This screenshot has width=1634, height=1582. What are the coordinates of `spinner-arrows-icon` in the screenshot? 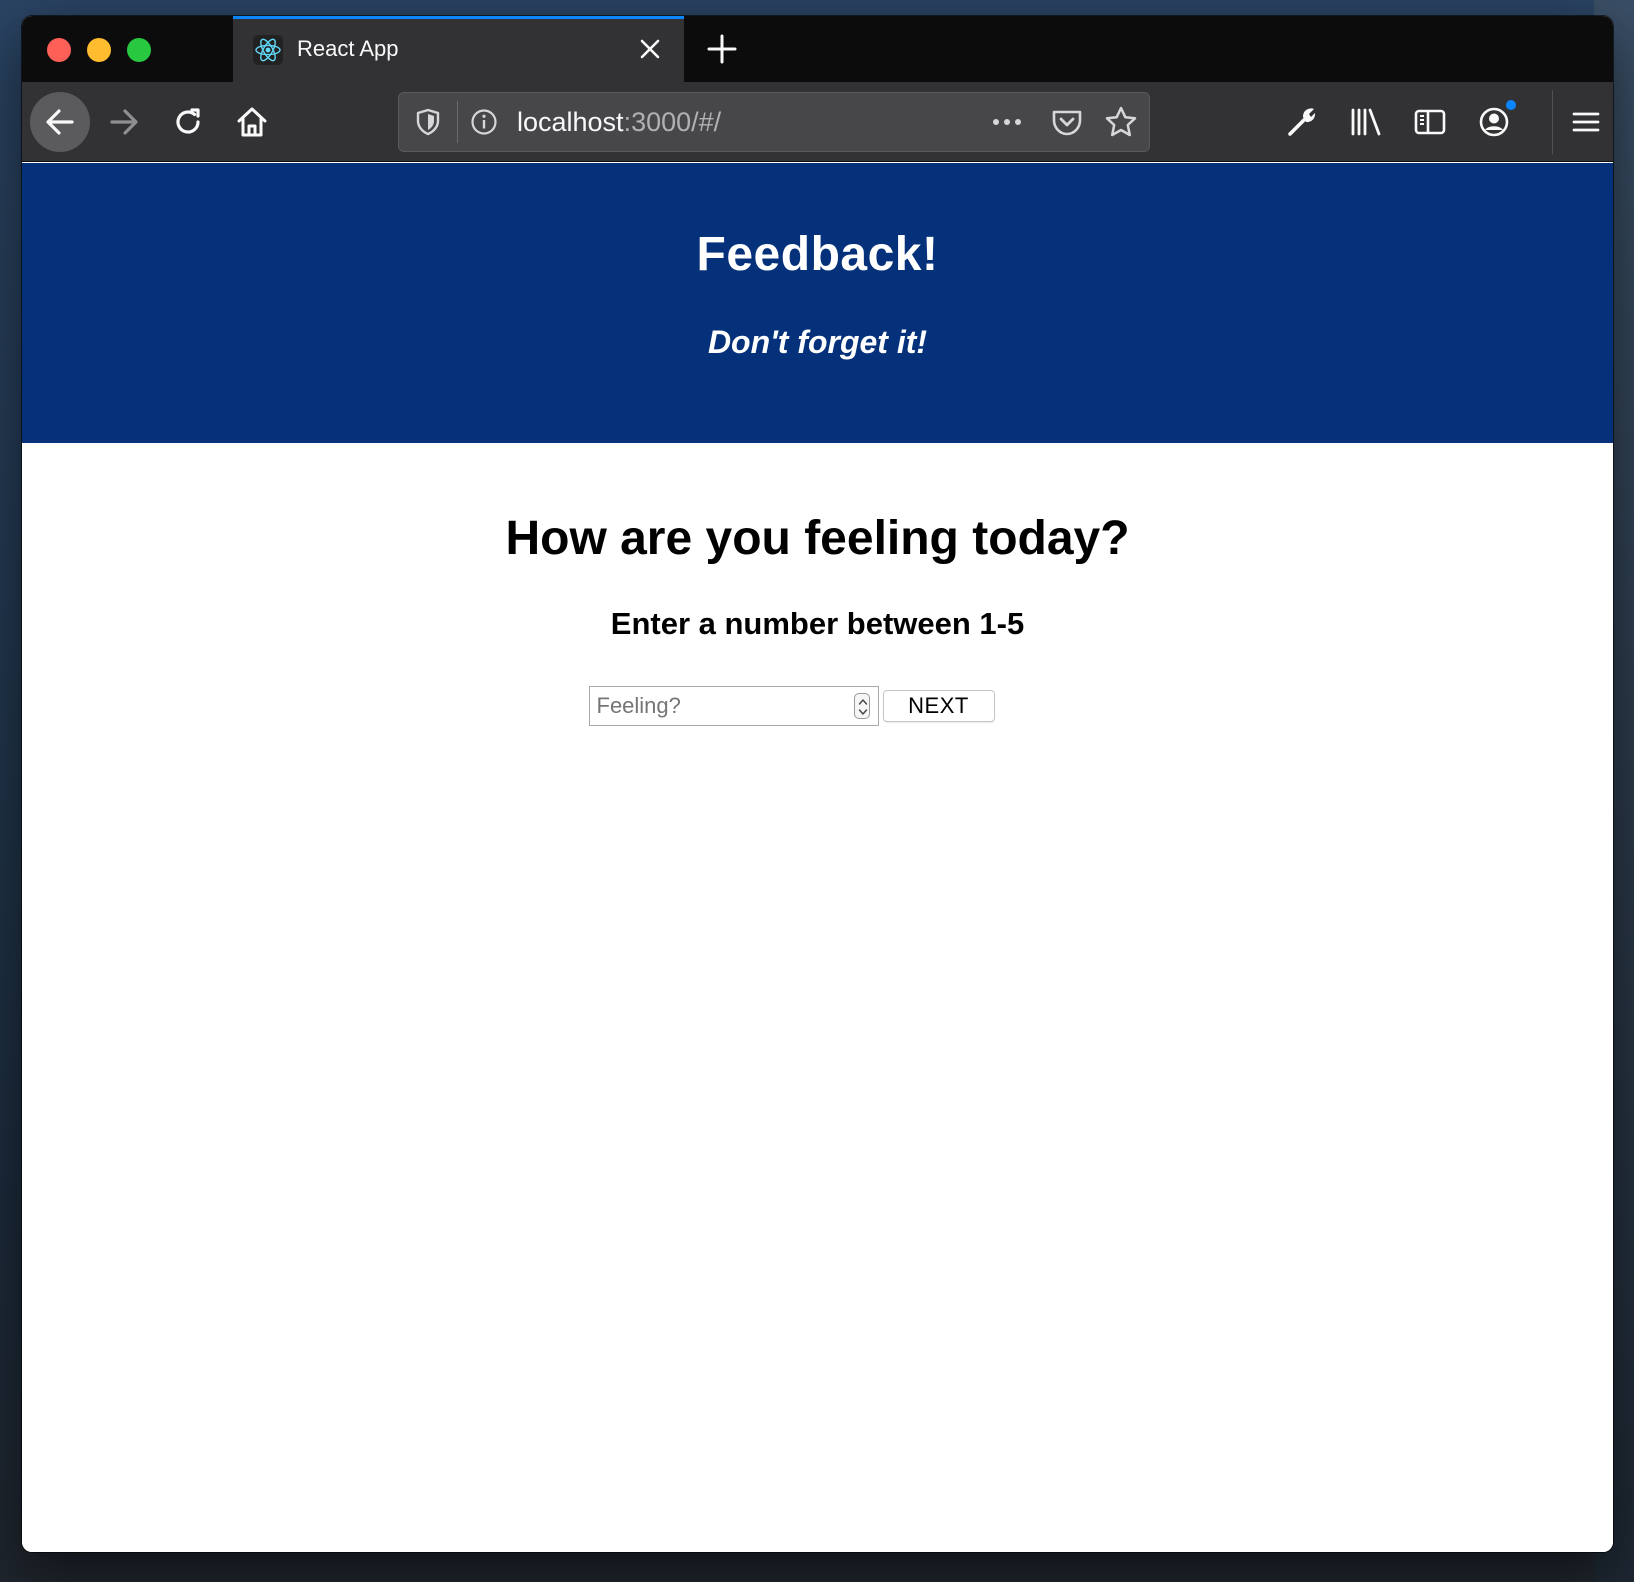 It's located at (862, 707).